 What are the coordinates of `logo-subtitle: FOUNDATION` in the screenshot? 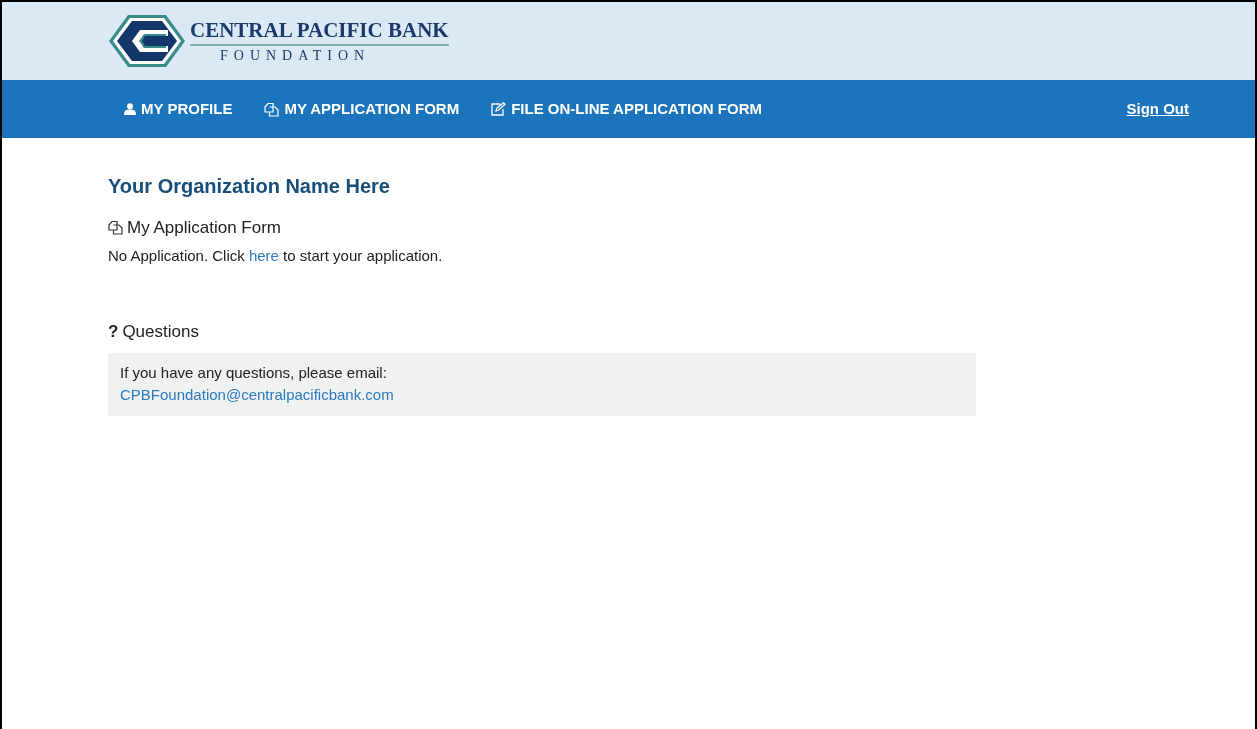 It's located at (295, 54).